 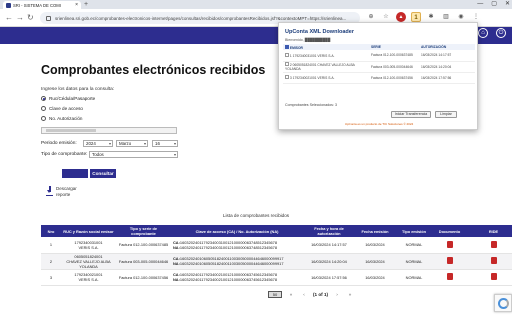 What do you see at coordinates (483, 33) in the screenshot?
I see `home-icon: ⌂` at bounding box center [483, 33].